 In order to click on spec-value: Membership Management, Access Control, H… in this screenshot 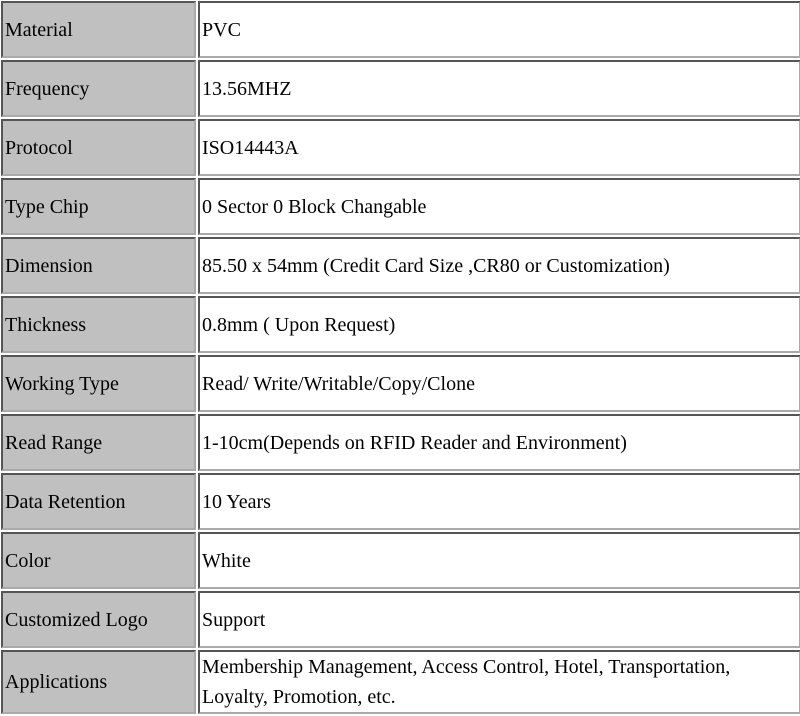, I will do `click(499, 682)`.